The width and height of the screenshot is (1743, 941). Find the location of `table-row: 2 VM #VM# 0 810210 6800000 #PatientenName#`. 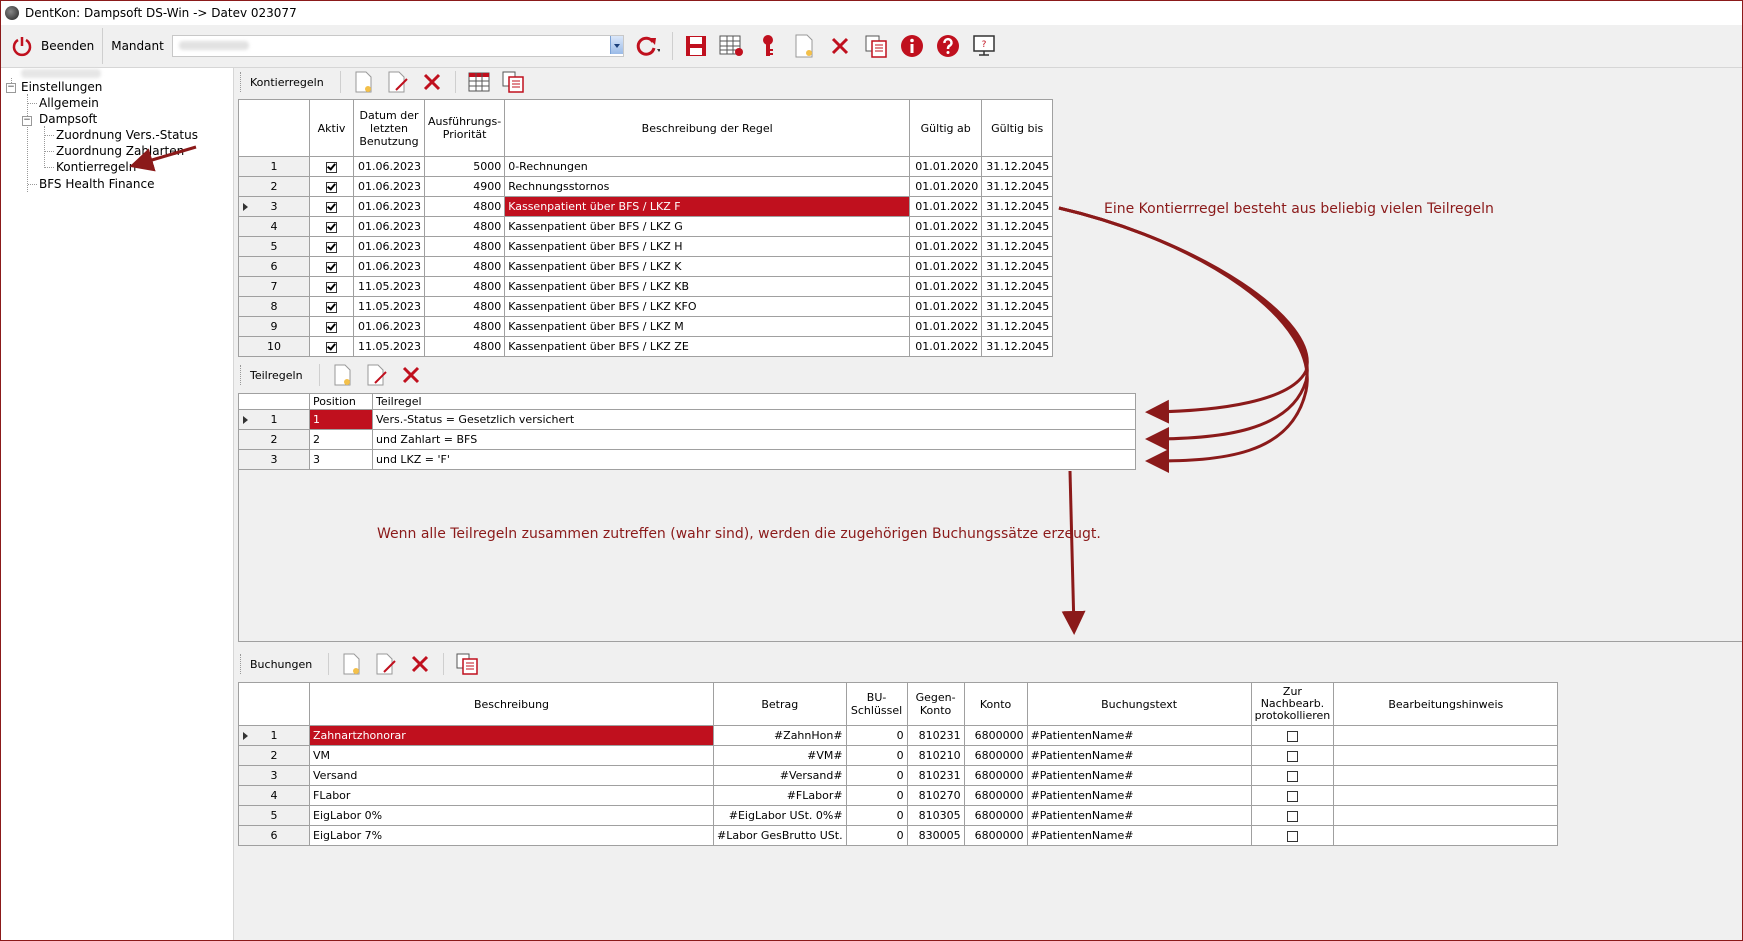

table-row: 2 VM #VM# 0 810210 6800000 #PatientenName# is located at coordinates (898, 755).